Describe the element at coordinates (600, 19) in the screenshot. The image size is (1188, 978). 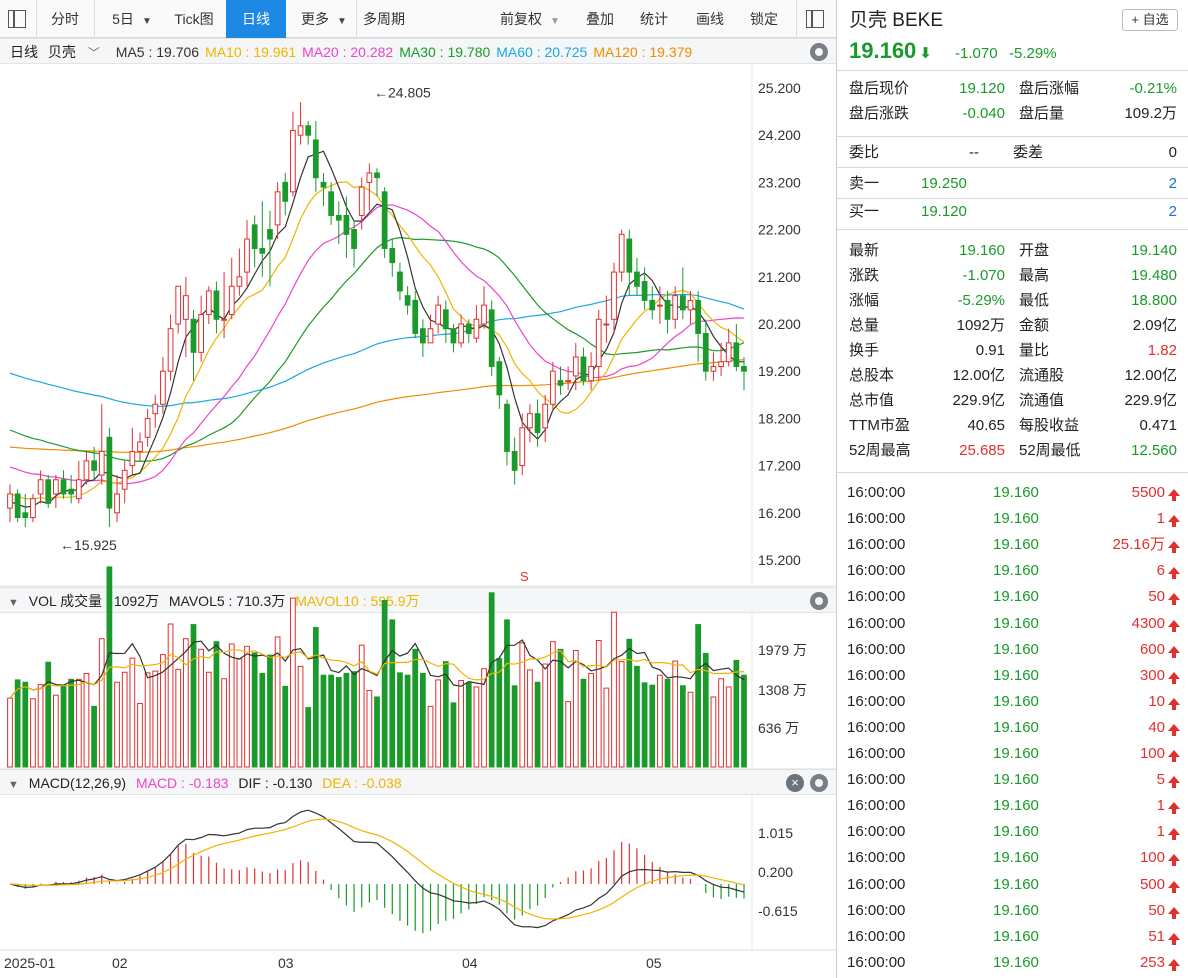
I see `overlay-button: 叠加` at that location.